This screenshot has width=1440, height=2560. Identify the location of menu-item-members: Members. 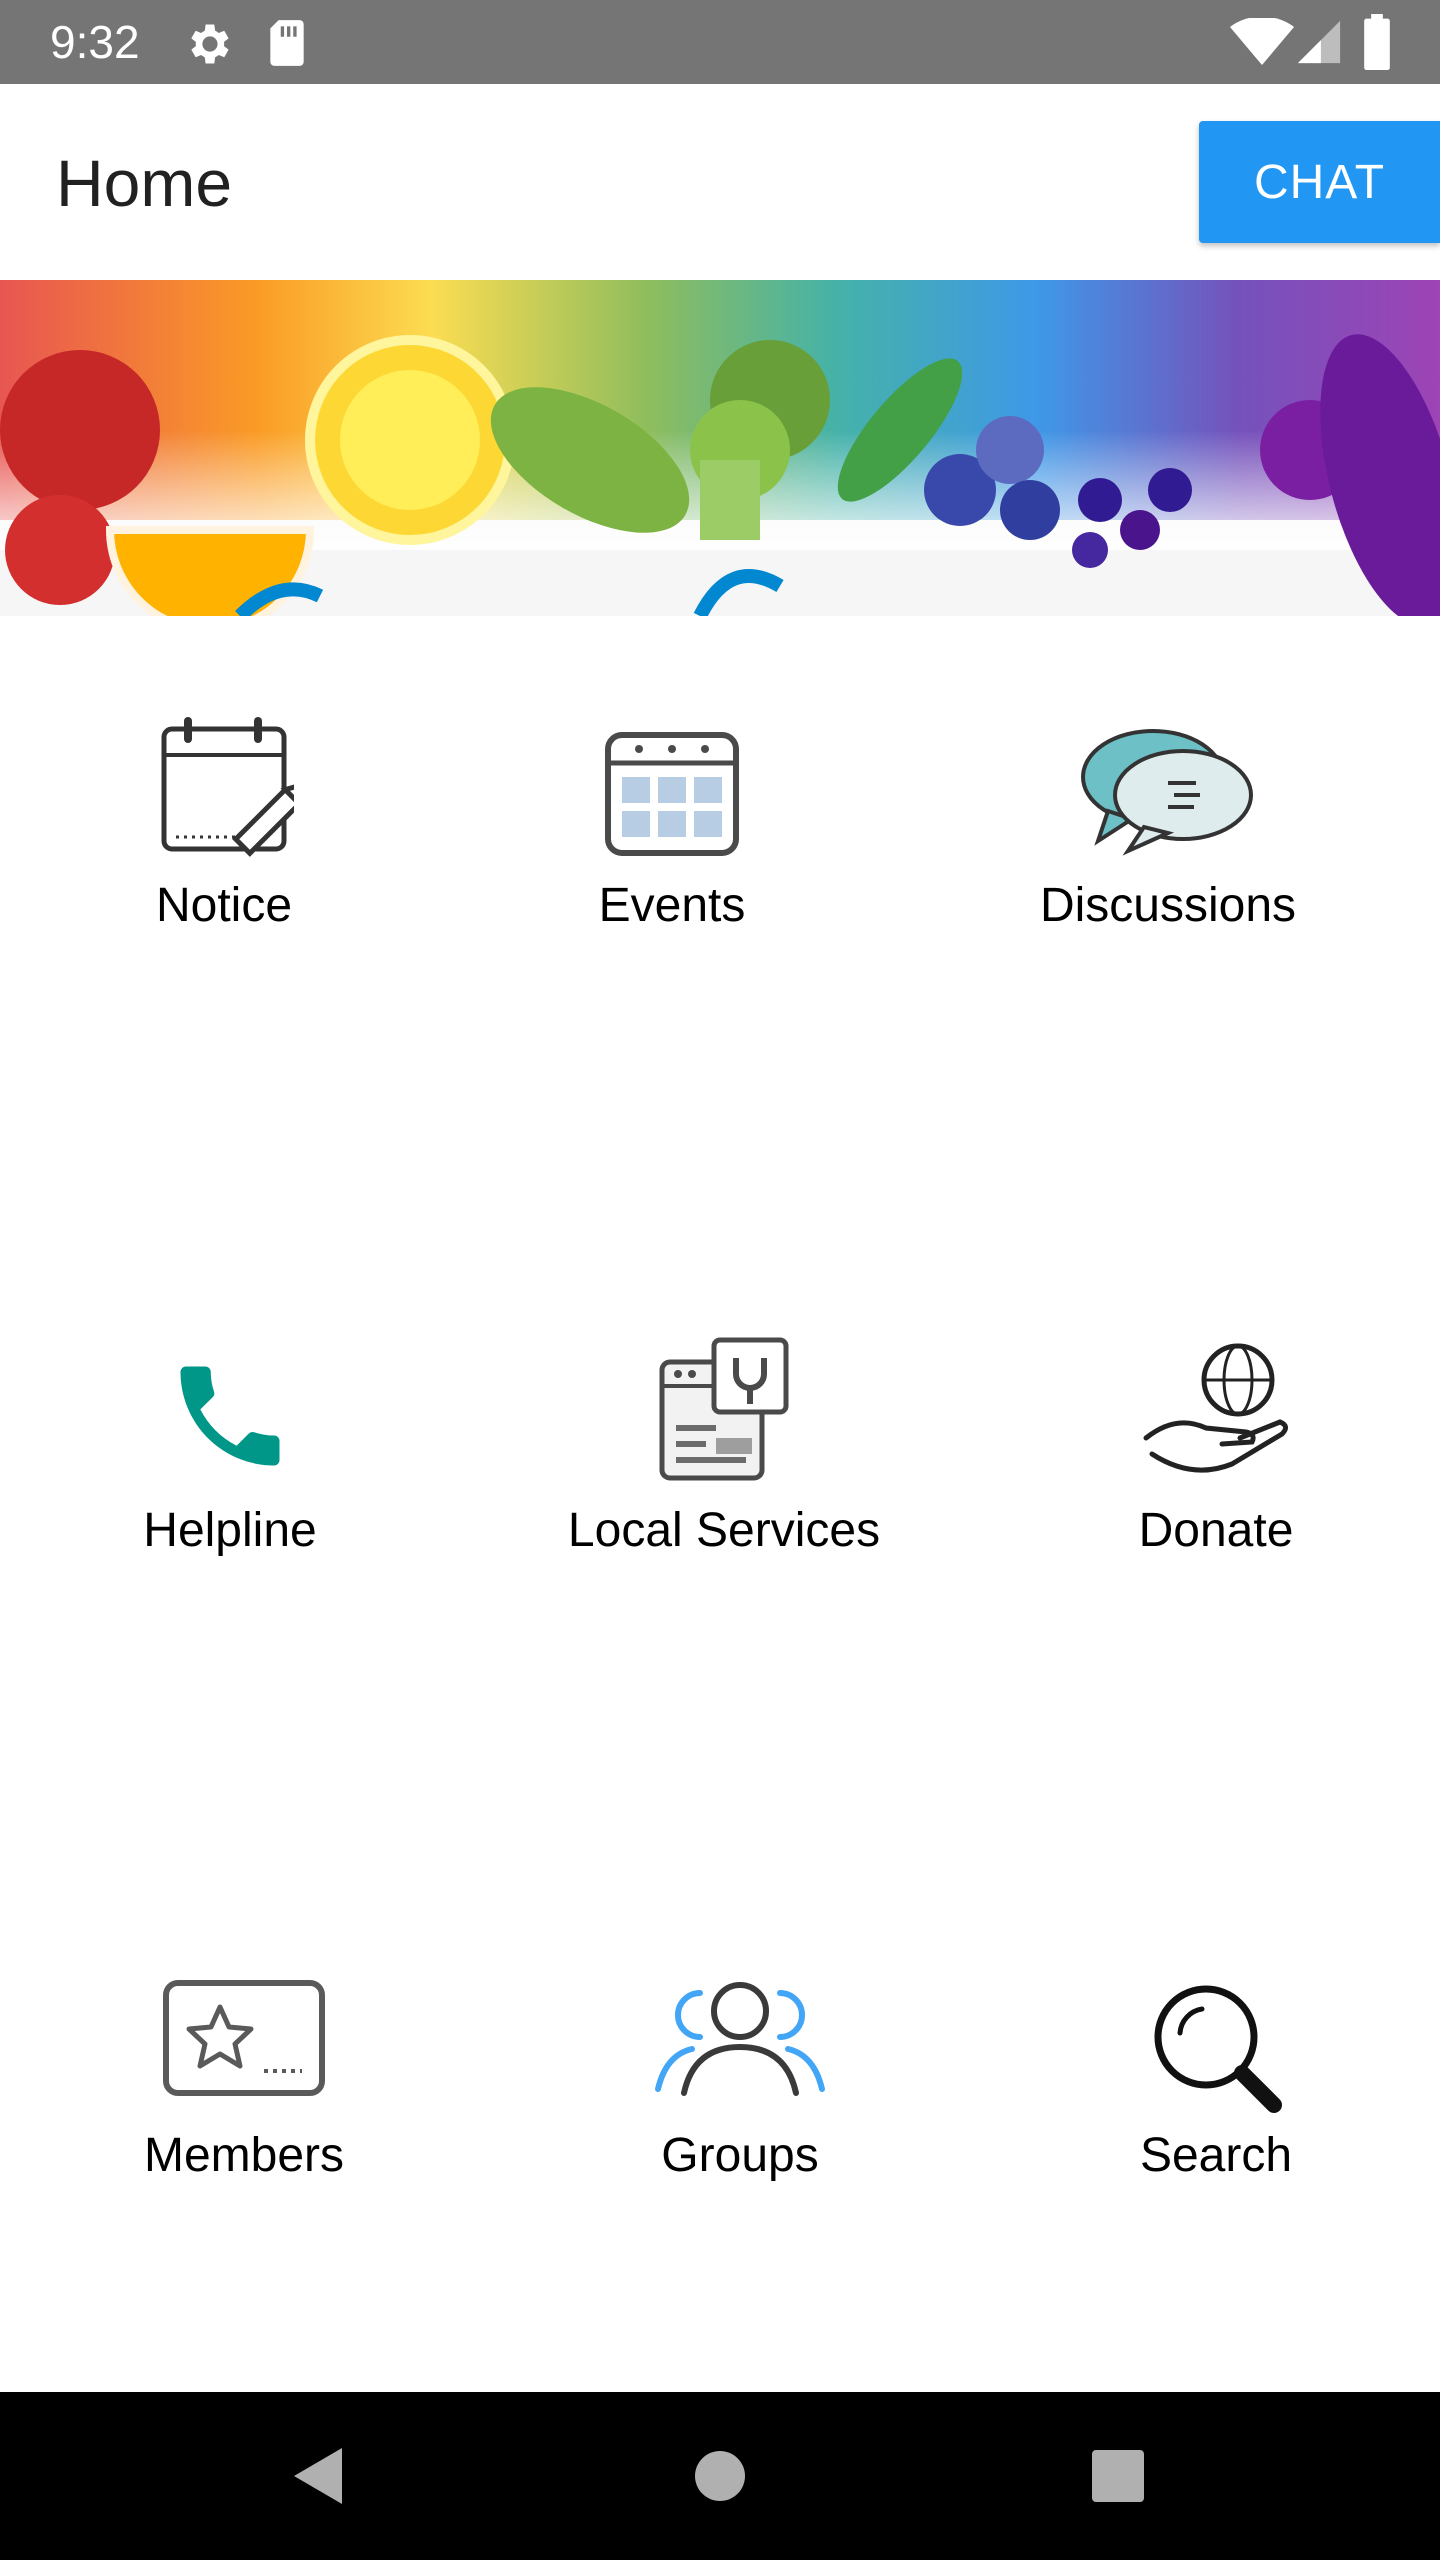
(244, 2080).